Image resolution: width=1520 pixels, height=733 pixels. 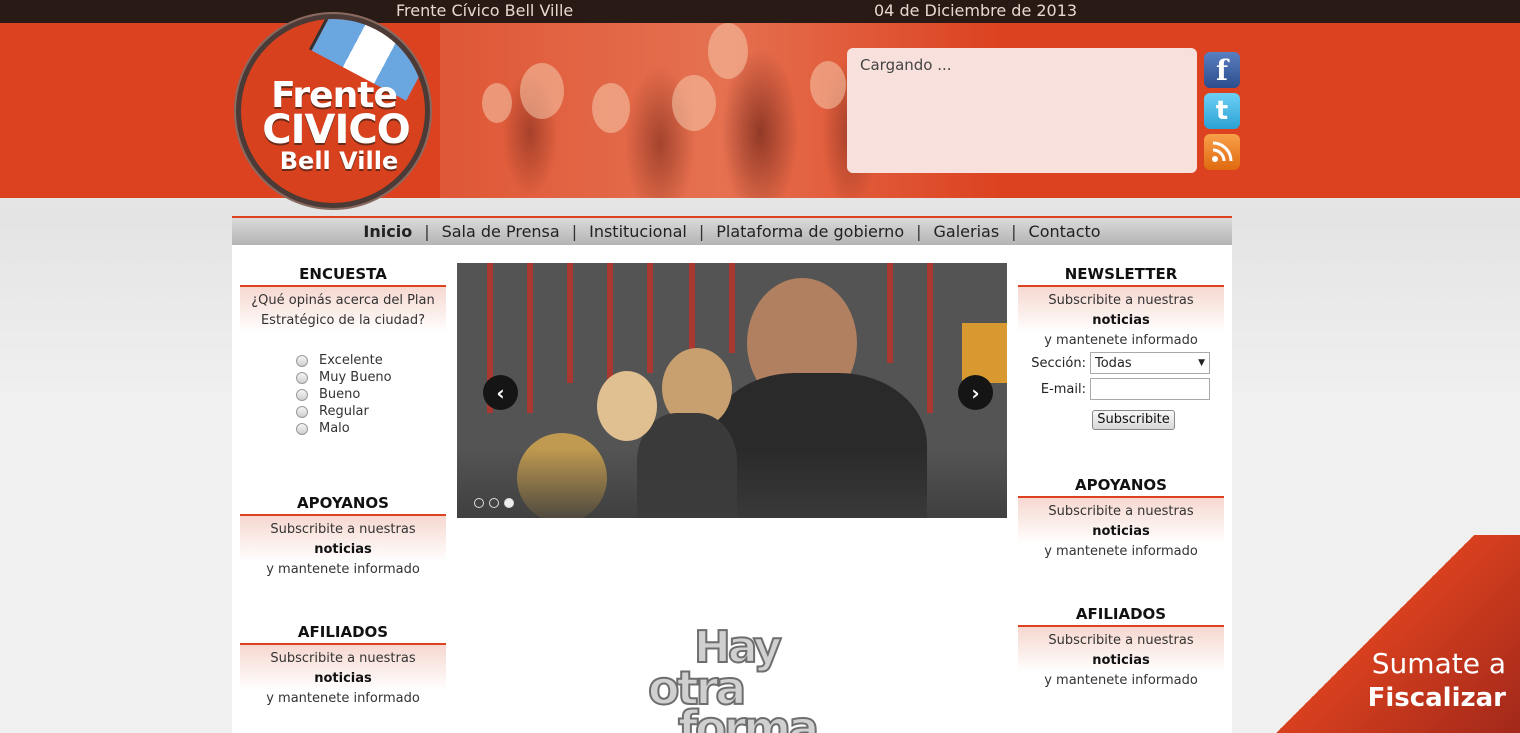 I want to click on sumate-fiscalizar-banner: Sumate a Fiscalizar, so click(x=1375, y=634).